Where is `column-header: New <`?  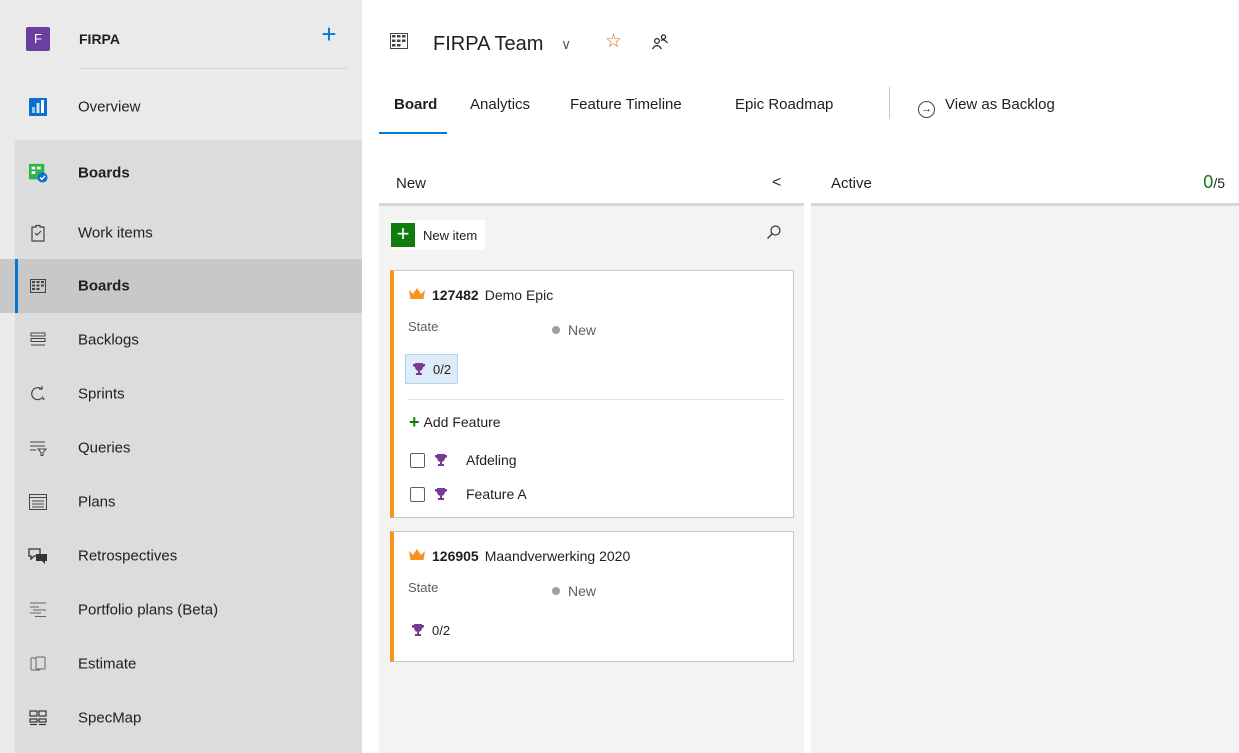 column-header: New < is located at coordinates (591, 182).